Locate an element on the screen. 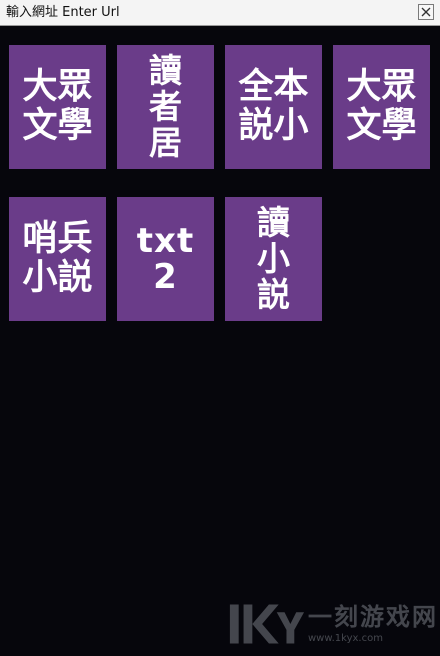 This screenshot has width=440, height=656. url-bar is located at coordinates (220, 13).